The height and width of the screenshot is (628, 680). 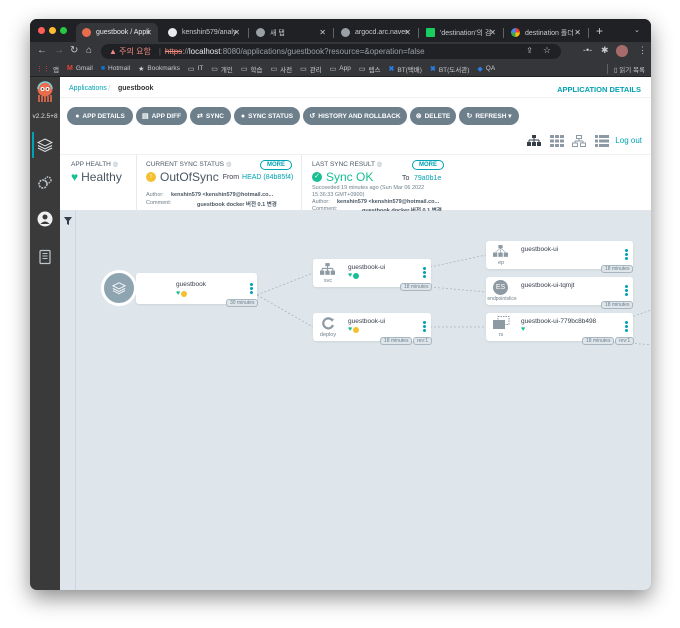 What do you see at coordinates (579, 141) in the screenshot?
I see `network-view-icon` at bounding box center [579, 141].